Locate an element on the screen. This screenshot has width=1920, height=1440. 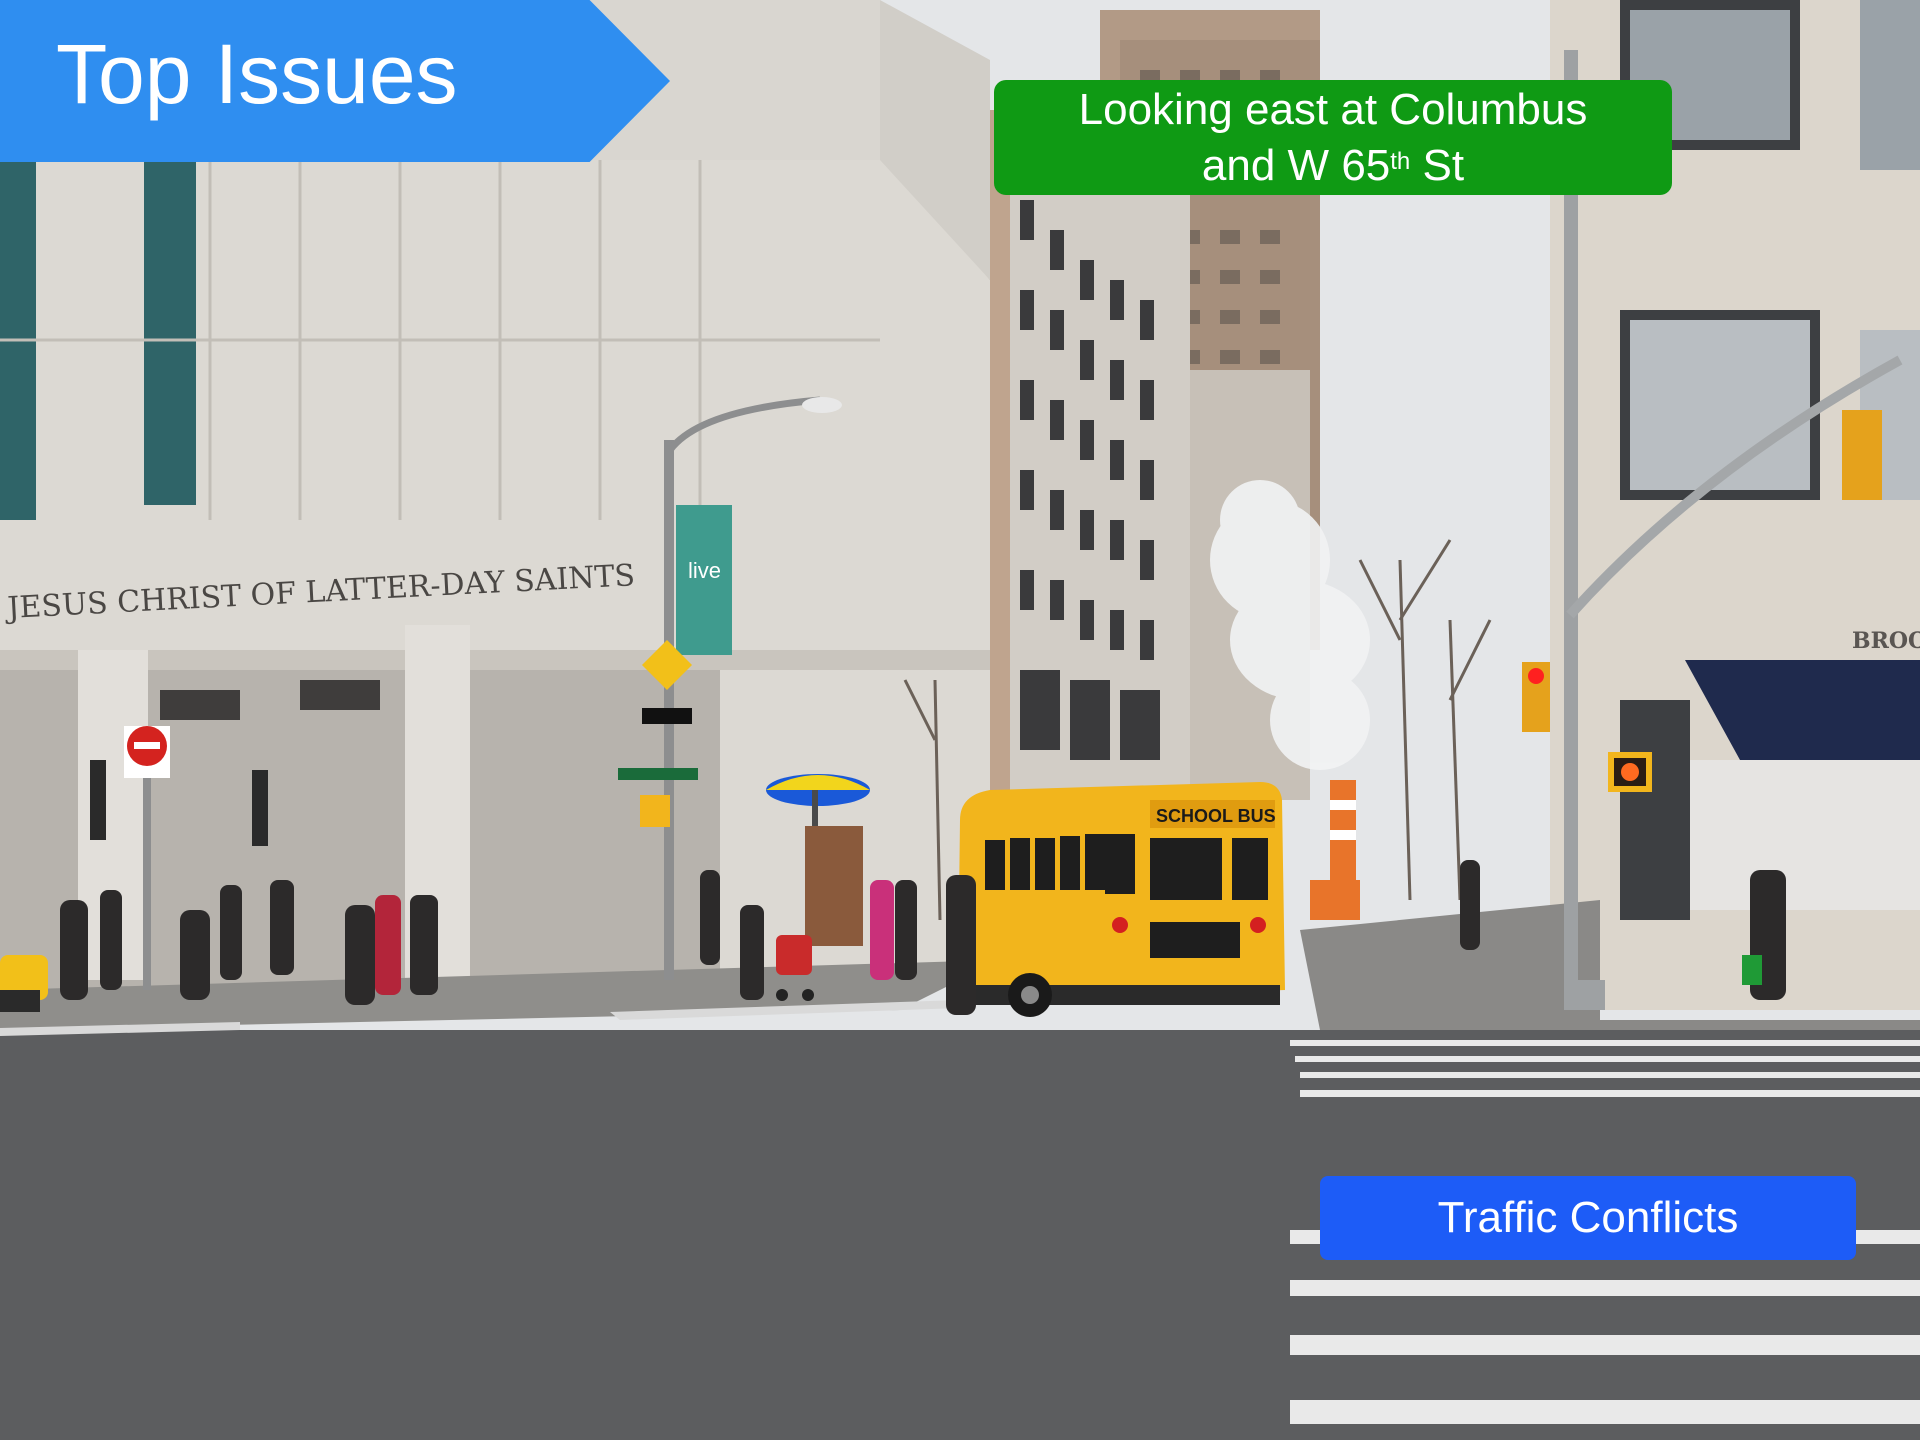
traffic-light is located at coordinates (1862, 455).